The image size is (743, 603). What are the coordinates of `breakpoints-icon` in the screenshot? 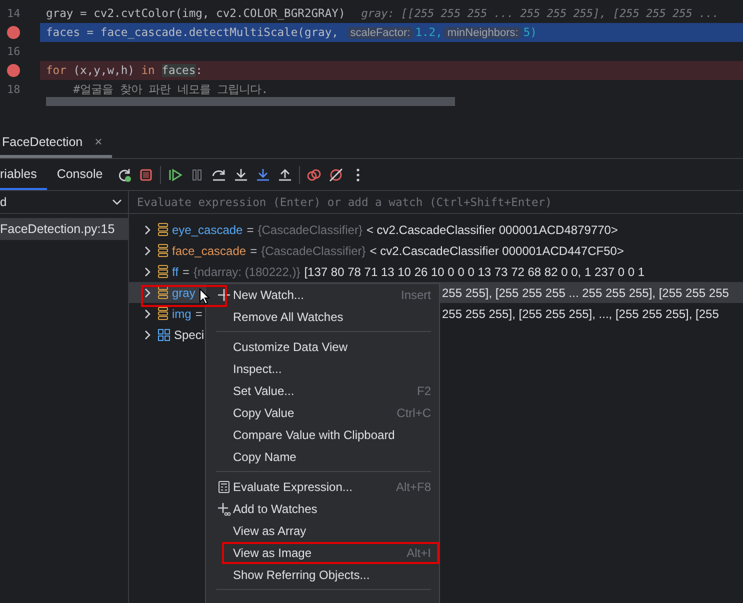 It's located at (314, 174).